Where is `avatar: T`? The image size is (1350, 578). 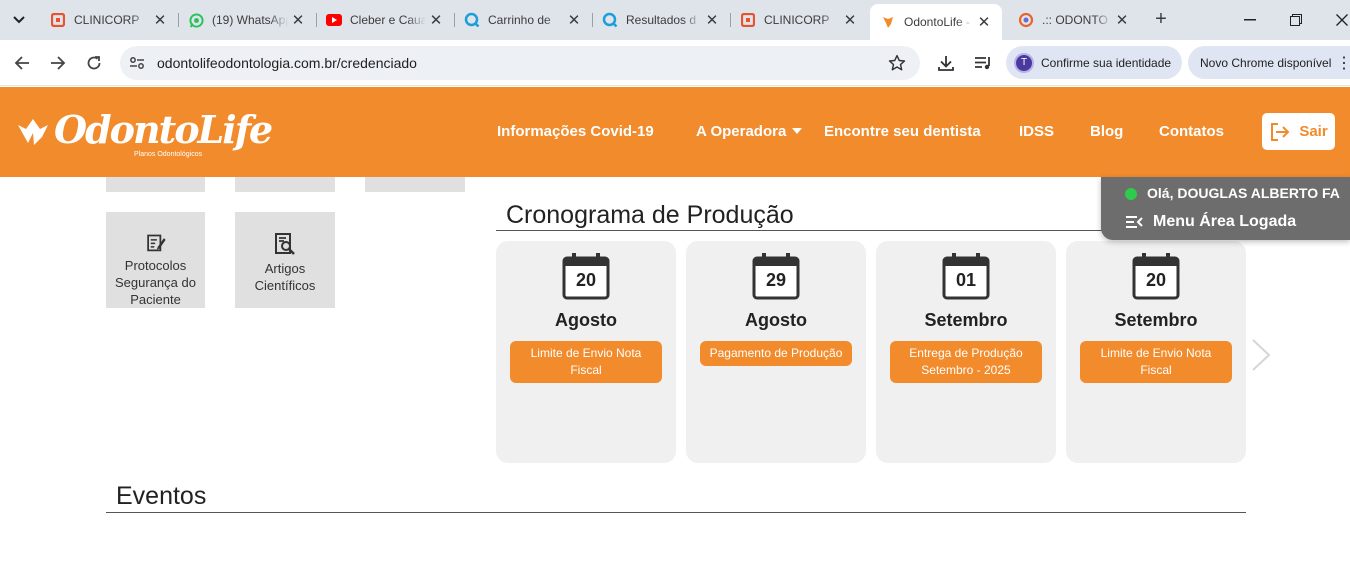
avatar: T is located at coordinates (1024, 62).